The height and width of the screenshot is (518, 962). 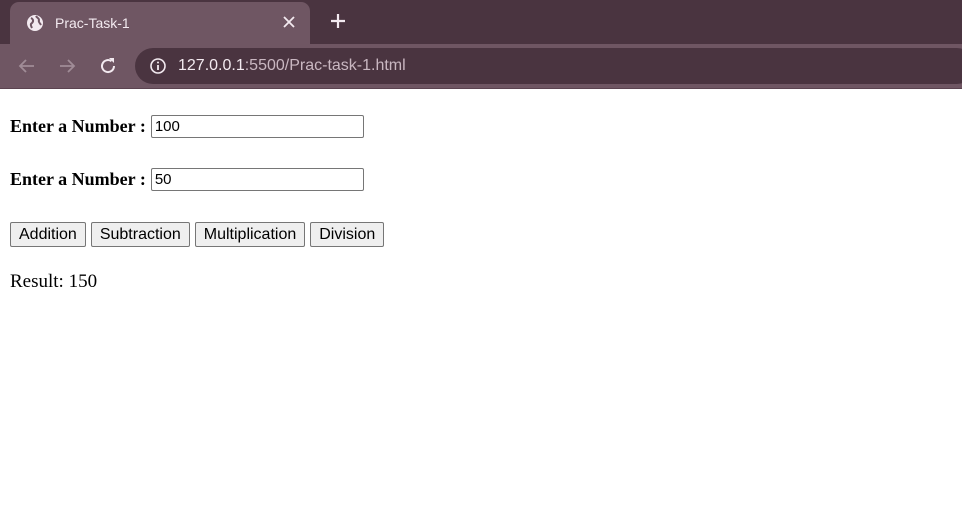 I want to click on browser-toolbar: 127.0.0.1:5500/Prac-task-1.html, so click(x=481, y=66).